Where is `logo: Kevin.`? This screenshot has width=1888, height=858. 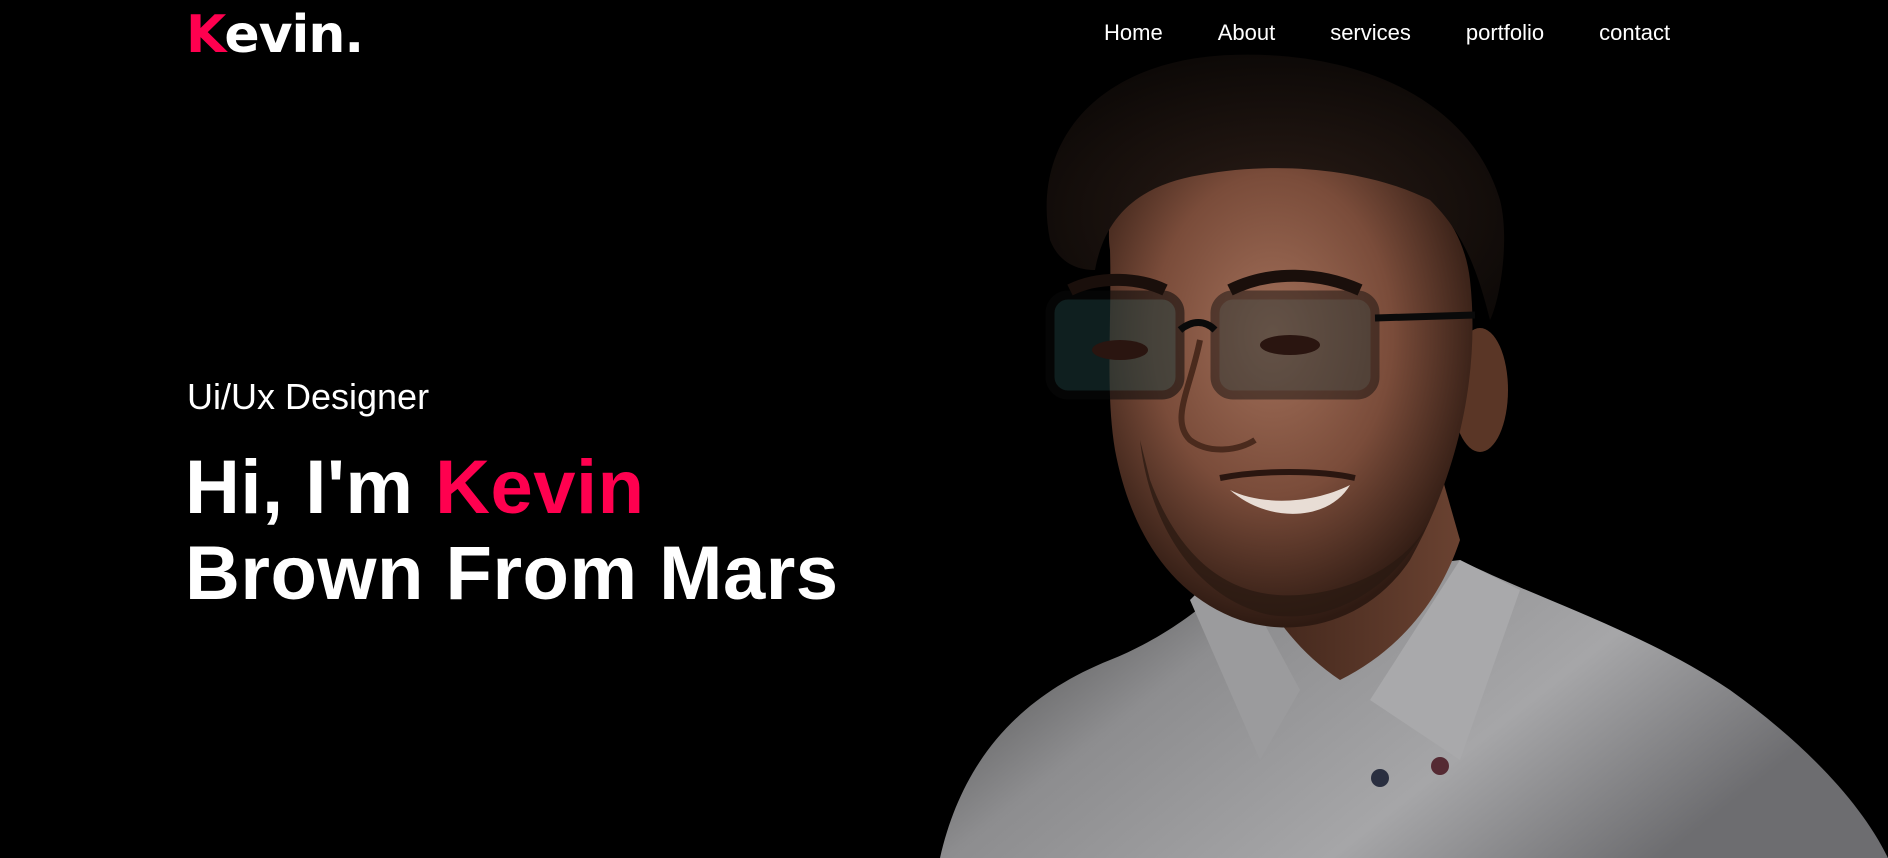
logo: Kevin. is located at coordinates (275, 35).